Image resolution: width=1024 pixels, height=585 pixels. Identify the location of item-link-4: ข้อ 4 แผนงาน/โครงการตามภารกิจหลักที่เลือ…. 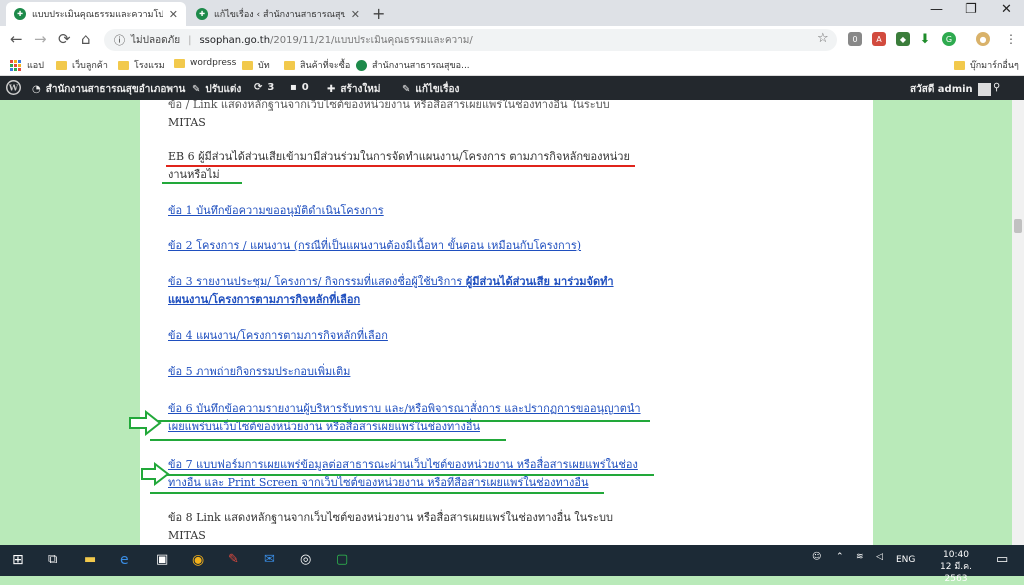
(408, 336).